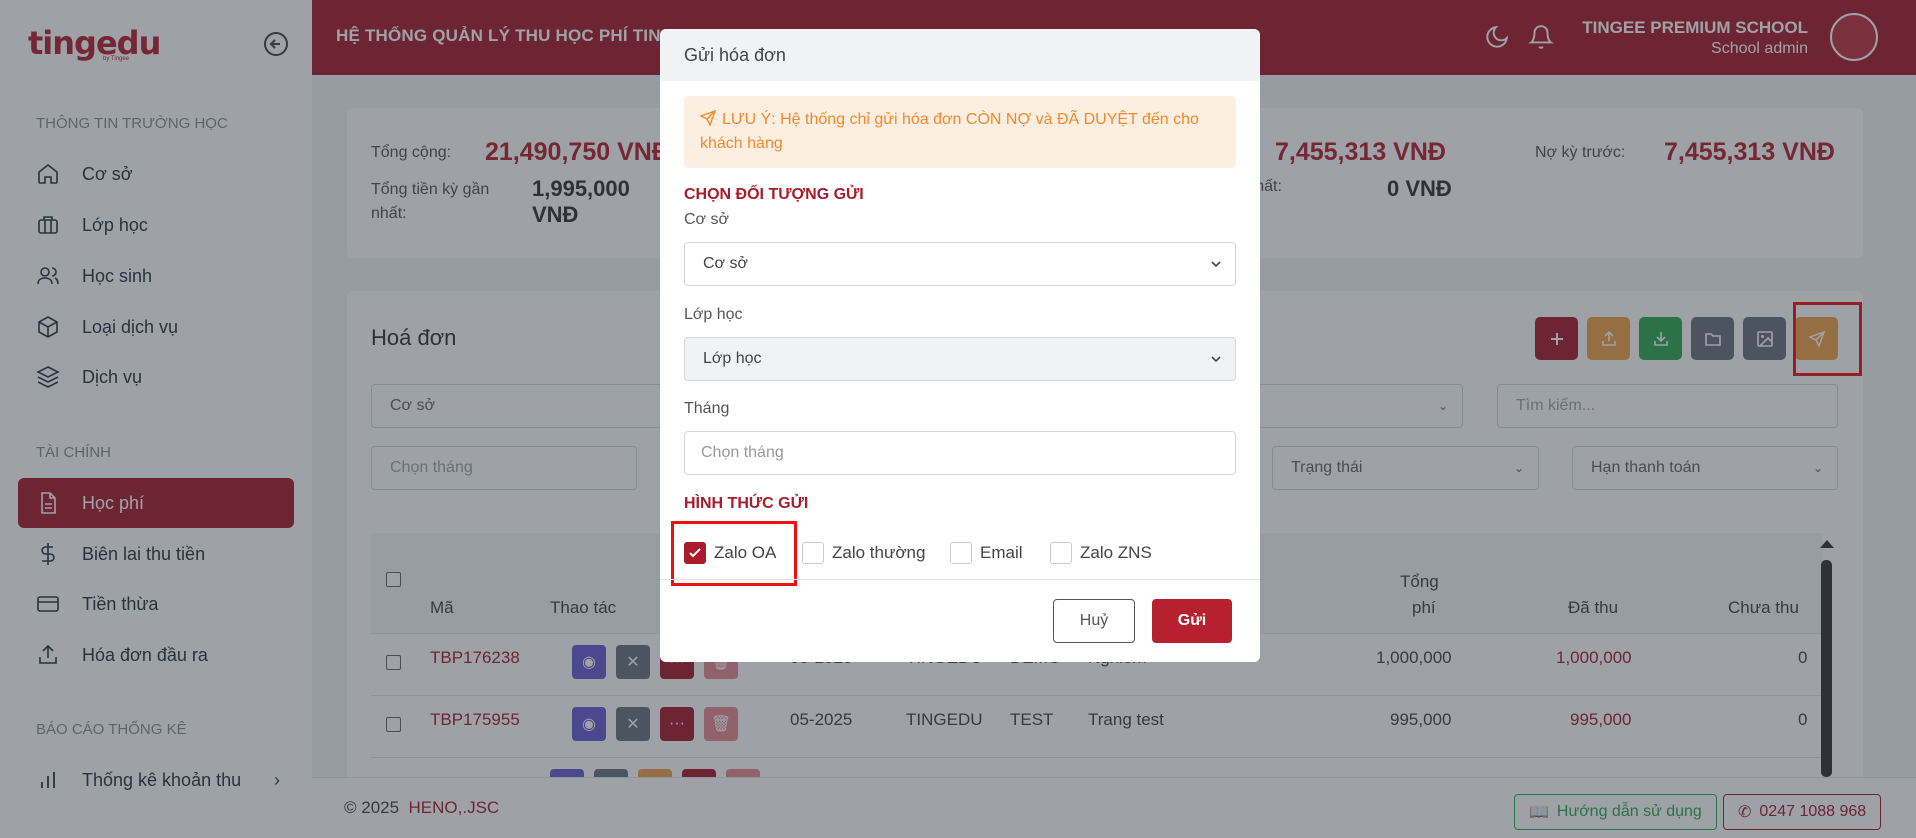  What do you see at coordinates (960, 453) in the screenshot?
I see `month-input: Chọn tháng` at bounding box center [960, 453].